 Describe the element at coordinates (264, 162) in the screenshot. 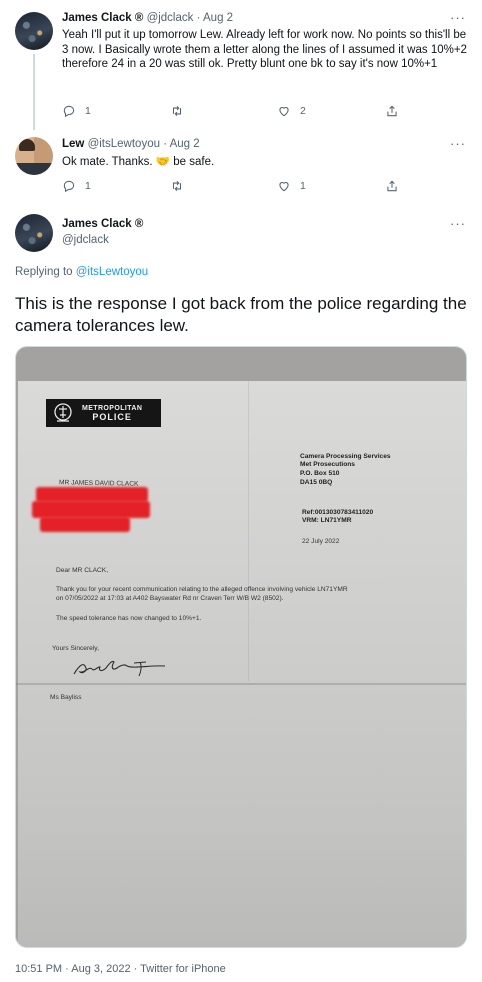

I see `tweet-text: Ok mate. Thanks. 🤝 be safe.` at that location.